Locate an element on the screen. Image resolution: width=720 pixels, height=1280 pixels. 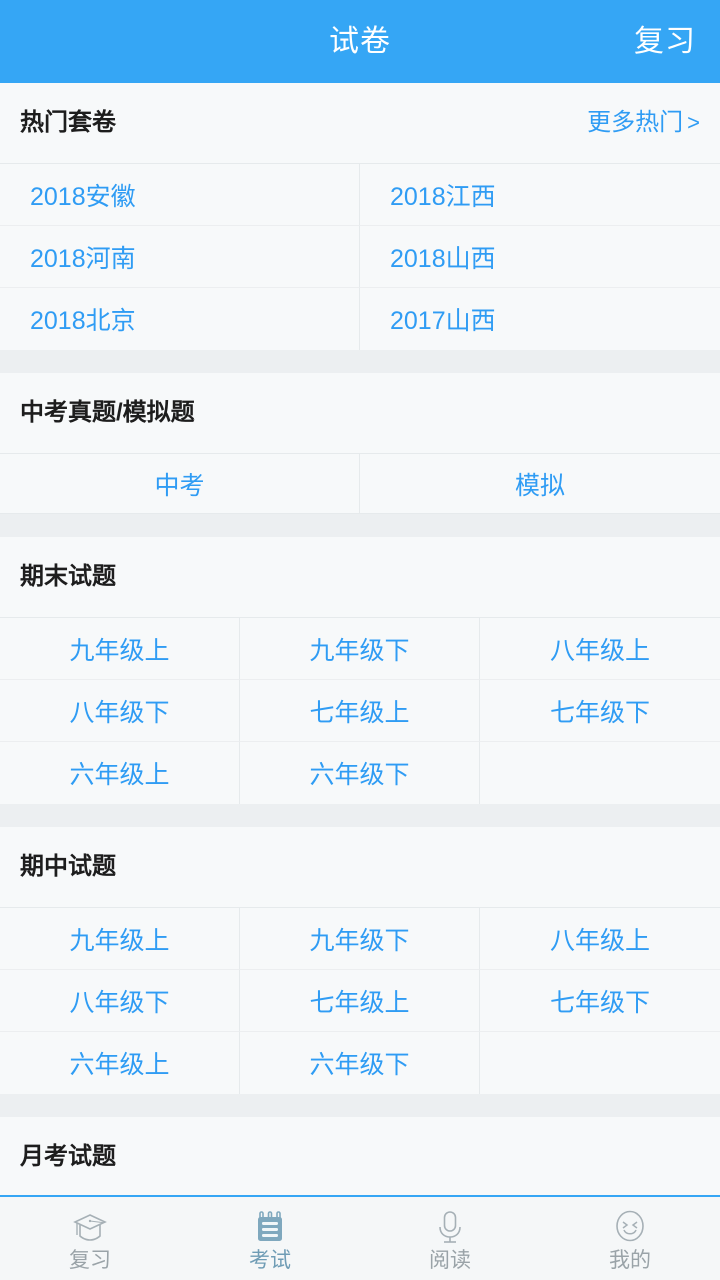
section-header-midterm-exam: 期中试题 is located at coordinates (360, 867).